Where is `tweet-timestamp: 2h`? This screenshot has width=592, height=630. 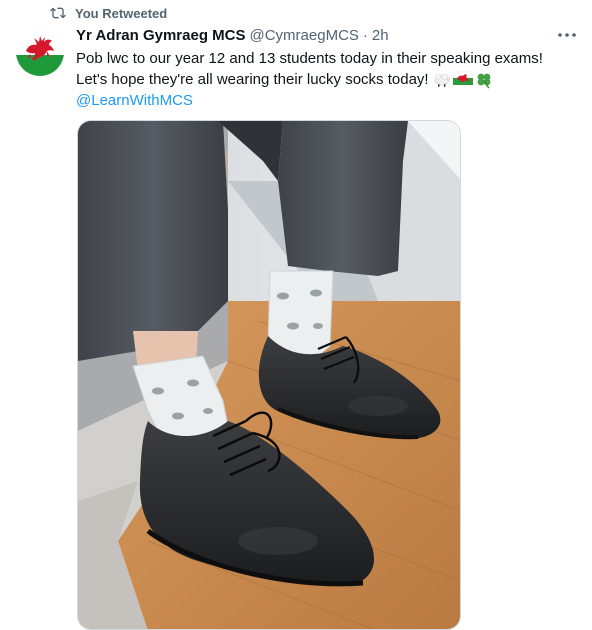
tweet-timestamp: 2h is located at coordinates (380, 35).